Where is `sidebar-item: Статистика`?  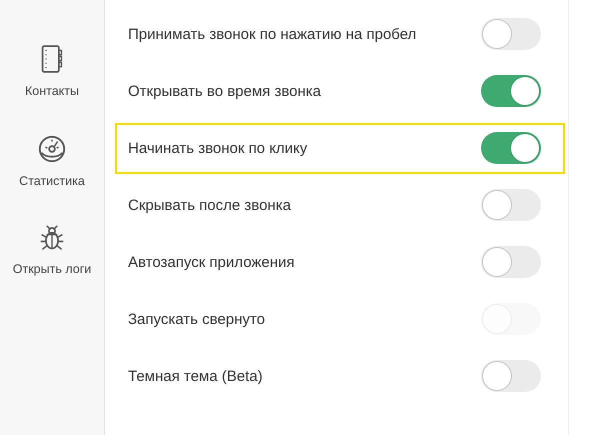 sidebar-item: Статистика is located at coordinates (52, 162).